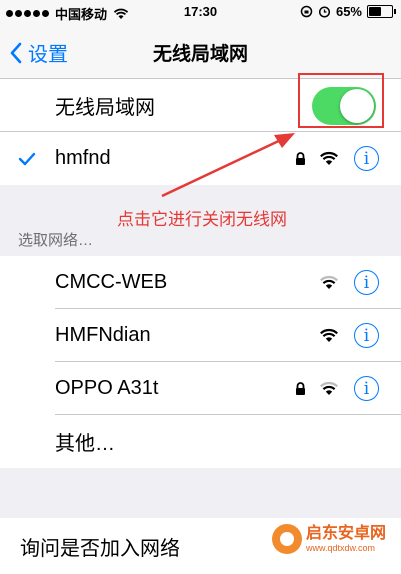  Describe the element at coordinates (324, 12) in the screenshot. I see `alarm-icon` at that location.